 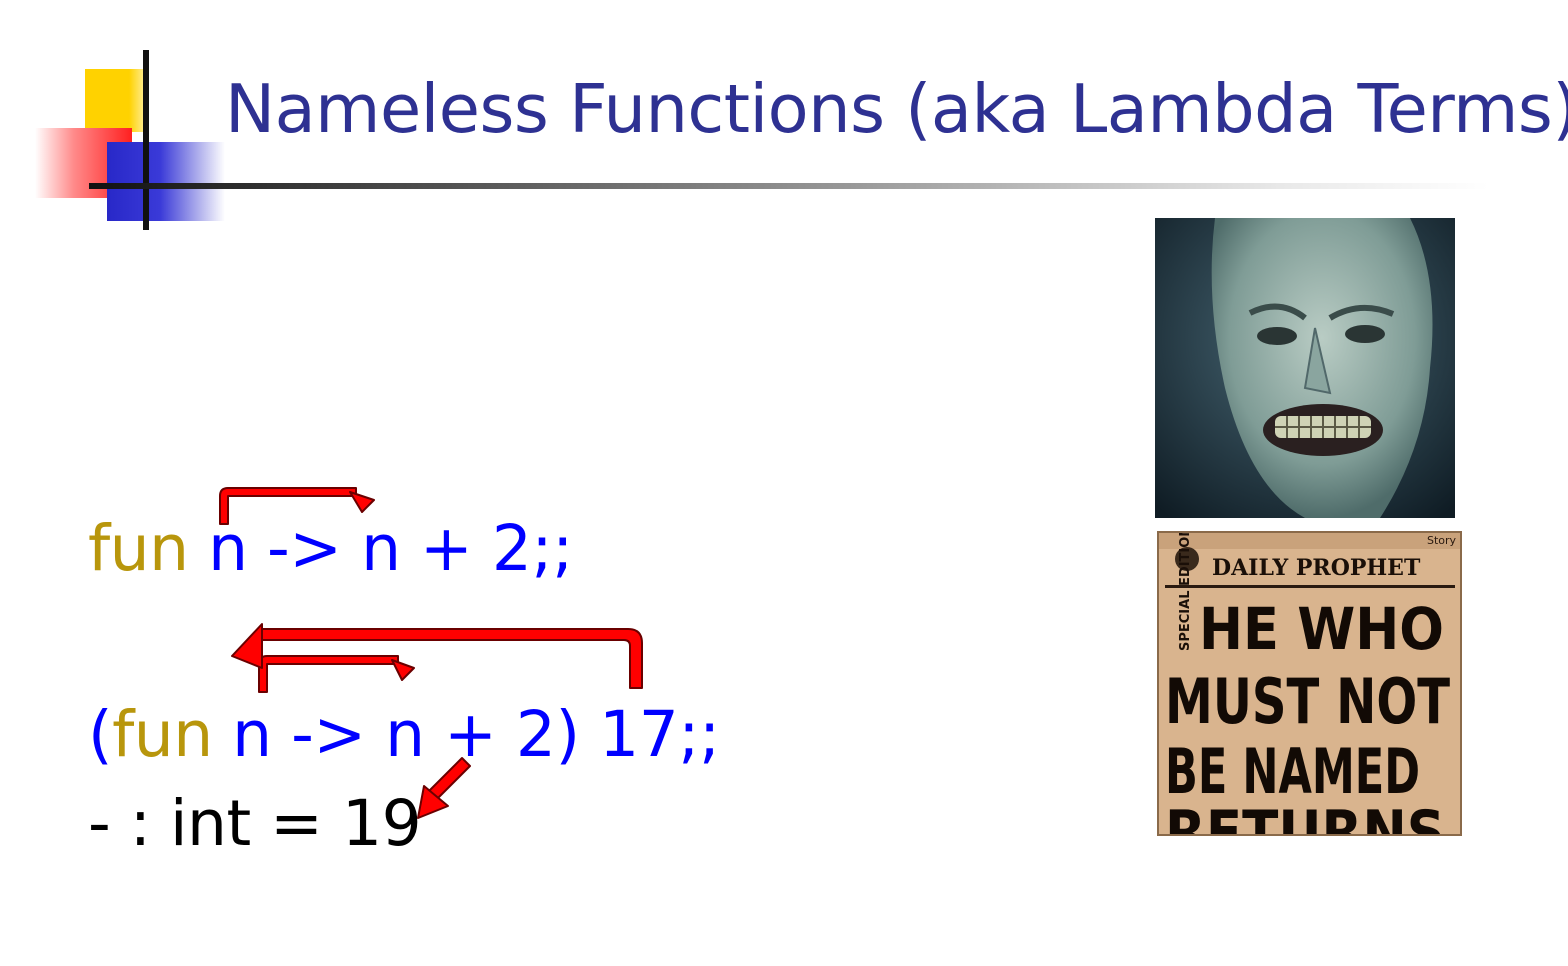 I want to click on newspaper-headline-1: HE WHO, so click(x=1321, y=629).